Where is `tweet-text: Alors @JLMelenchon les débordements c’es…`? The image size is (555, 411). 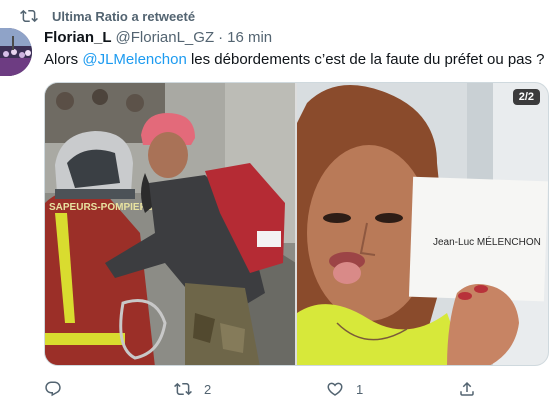
tweet-text: Alors @JLMelenchon les débordements c’es… is located at coordinates (294, 60).